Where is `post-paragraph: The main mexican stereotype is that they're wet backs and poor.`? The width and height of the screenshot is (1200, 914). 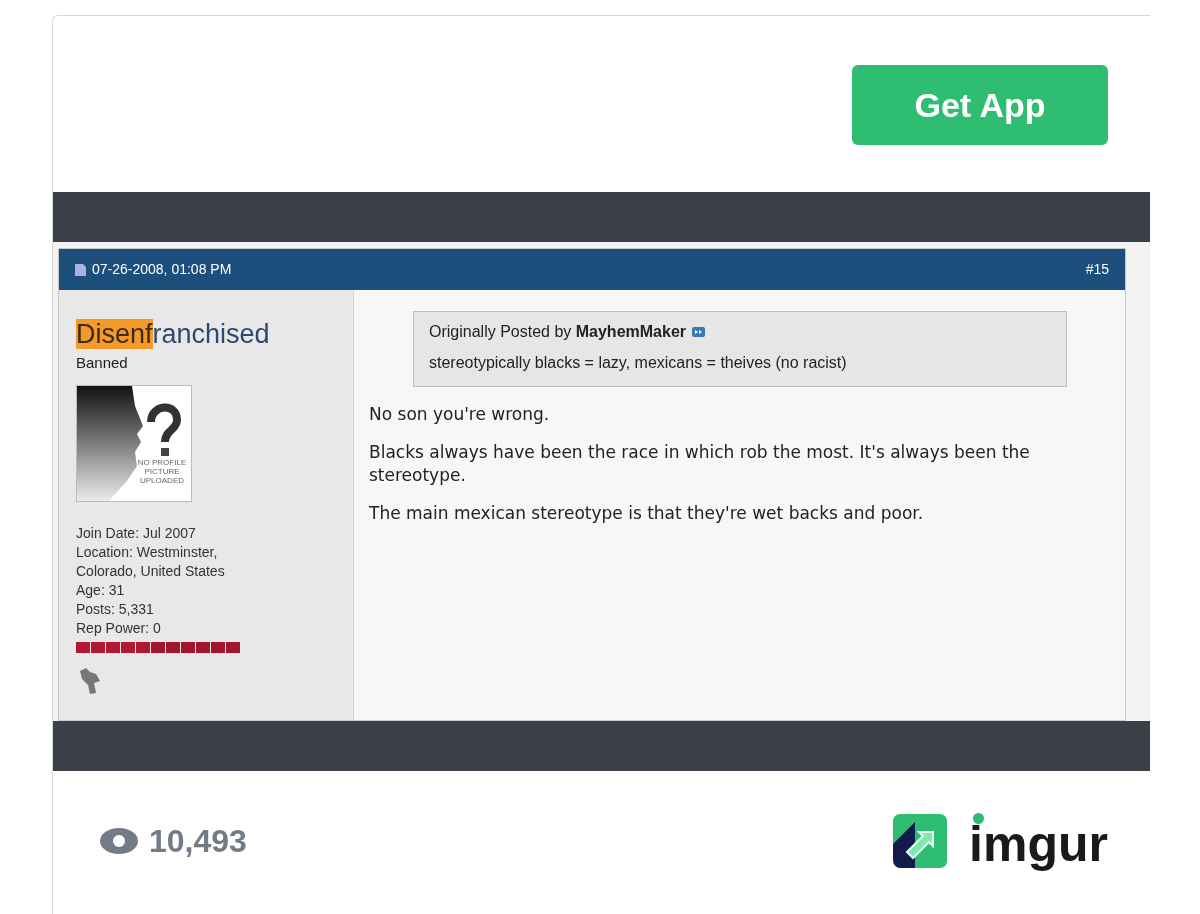
post-paragraph: The main mexican stereotype is that they're wet backs and poor. is located at coordinates (647, 513).